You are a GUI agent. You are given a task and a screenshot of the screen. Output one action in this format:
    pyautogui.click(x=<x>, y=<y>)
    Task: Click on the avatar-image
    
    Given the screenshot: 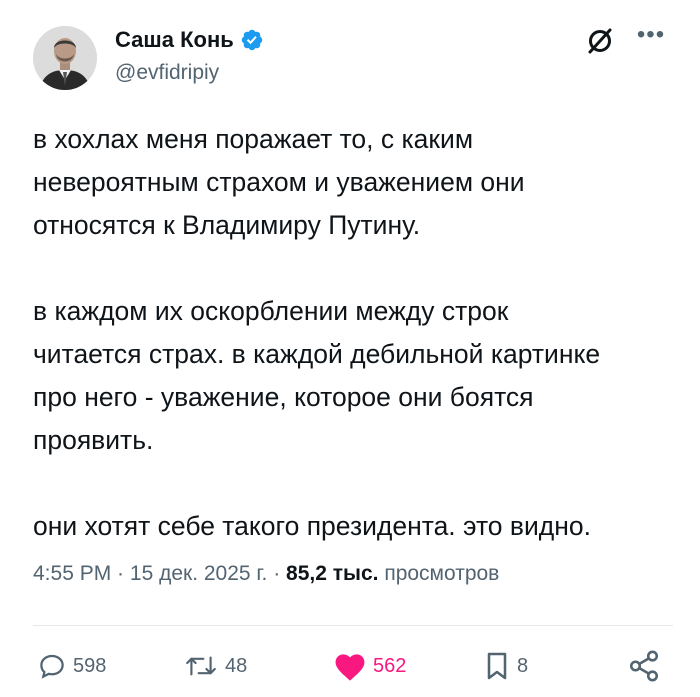 What is the action you would take?
    pyautogui.click(x=65, y=58)
    